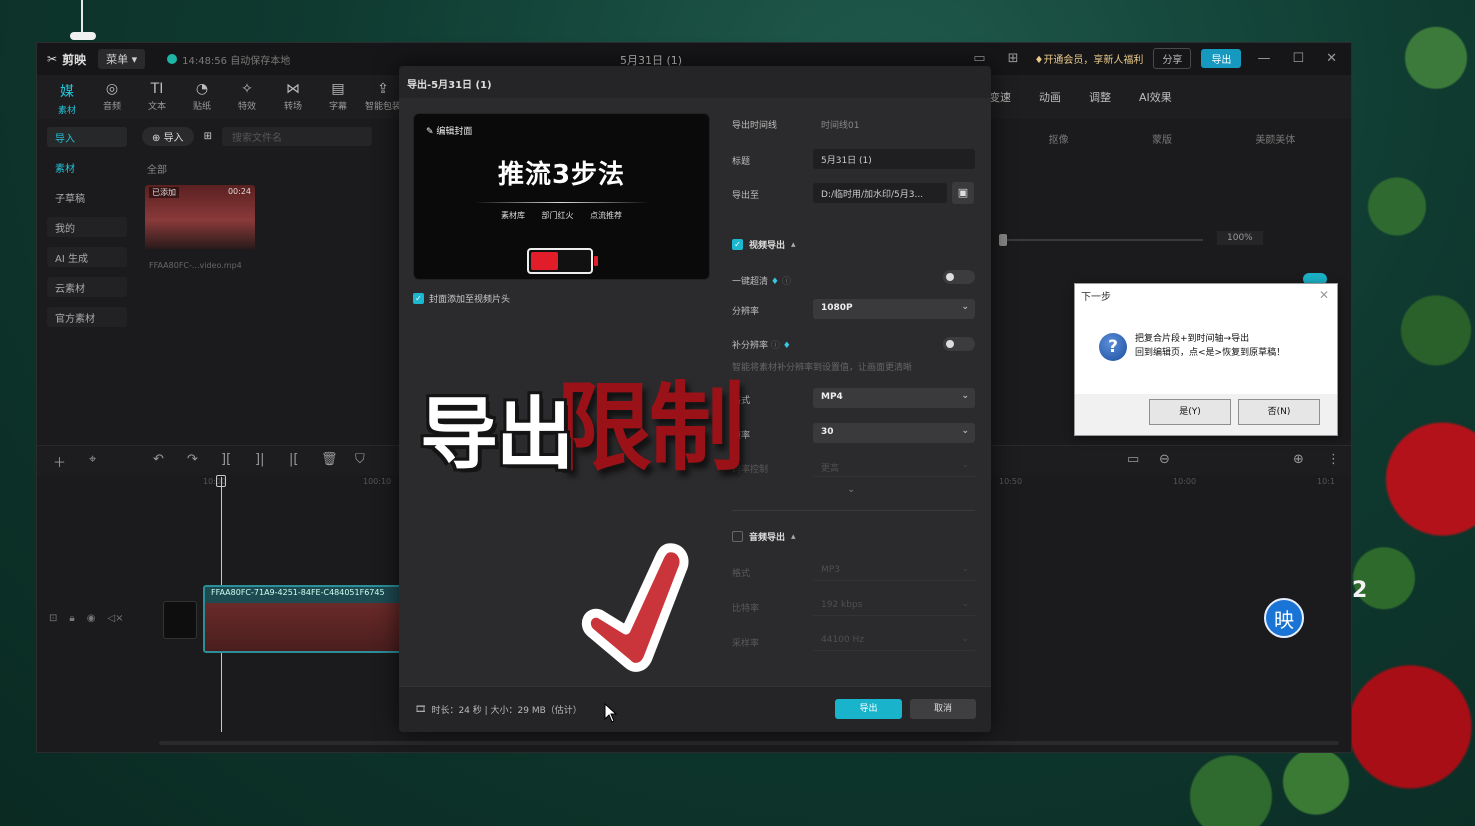 This screenshot has width=1475, height=826. Describe the element at coordinates (259, 459) in the screenshot. I see `split-left-icon: ]|` at that location.